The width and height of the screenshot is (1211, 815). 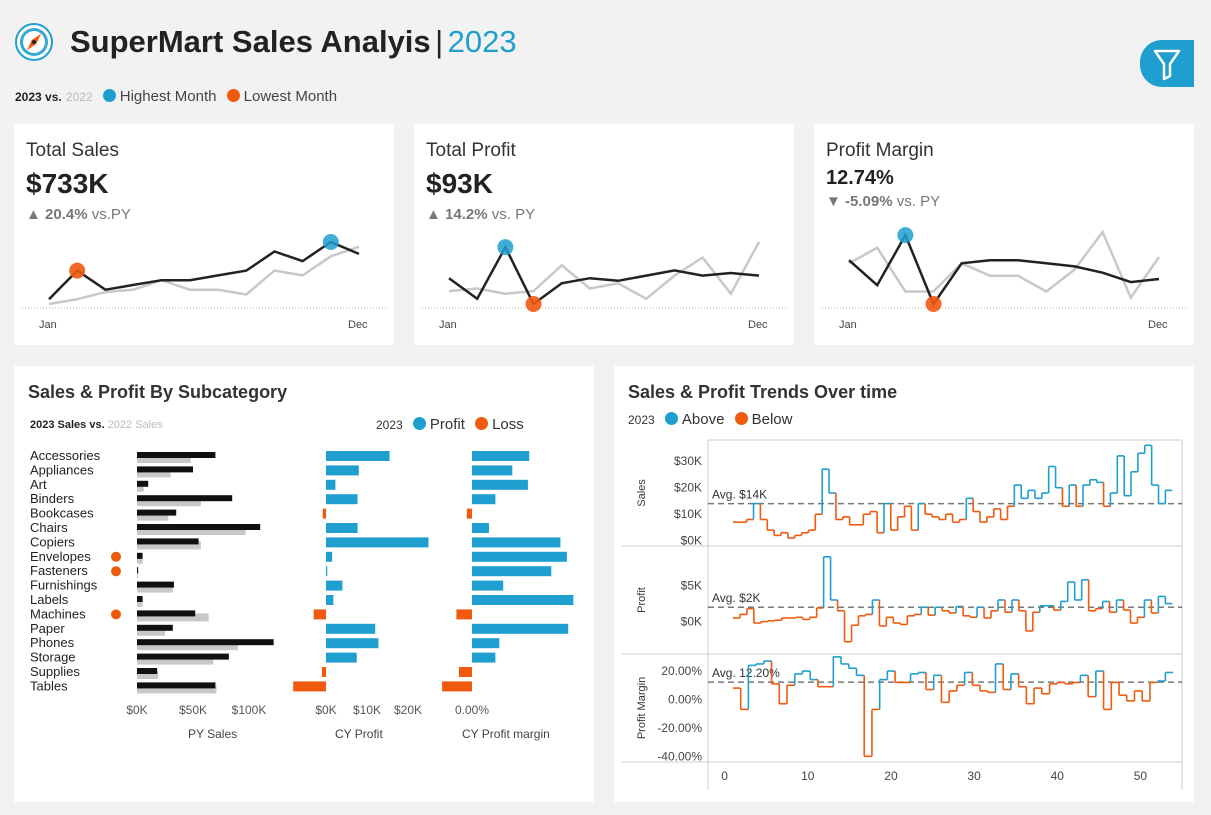 I want to click on profit-sparkline, so click(x=604, y=275).